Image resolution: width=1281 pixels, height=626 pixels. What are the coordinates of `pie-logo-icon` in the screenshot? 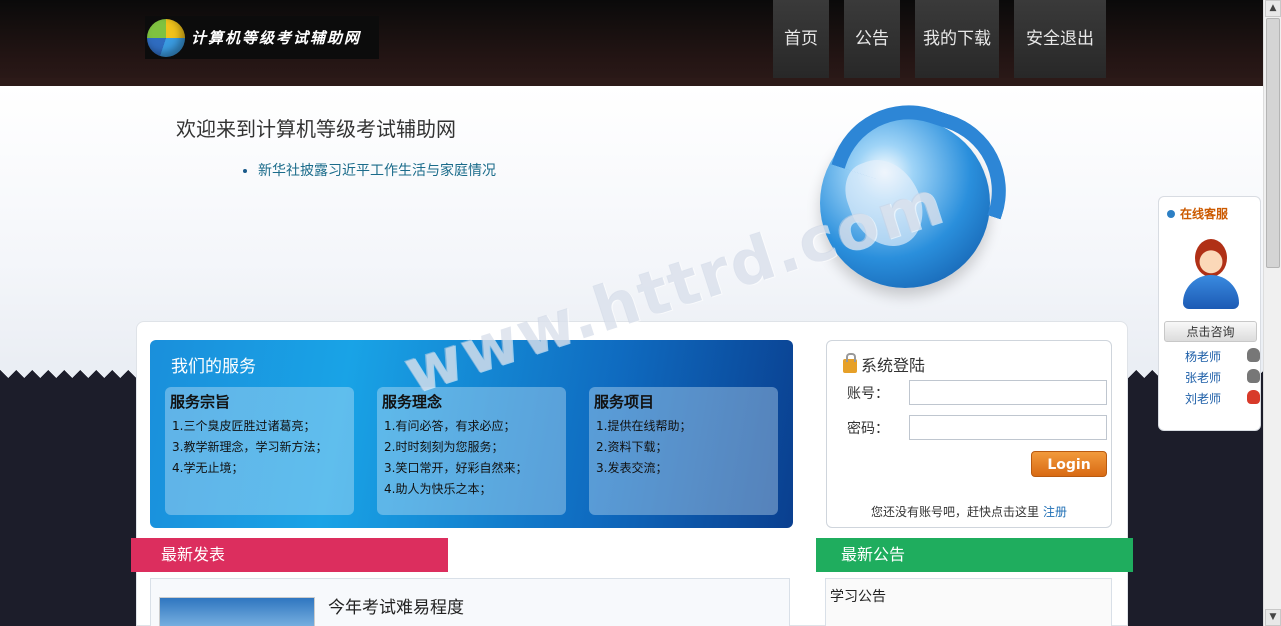 It's located at (166, 37).